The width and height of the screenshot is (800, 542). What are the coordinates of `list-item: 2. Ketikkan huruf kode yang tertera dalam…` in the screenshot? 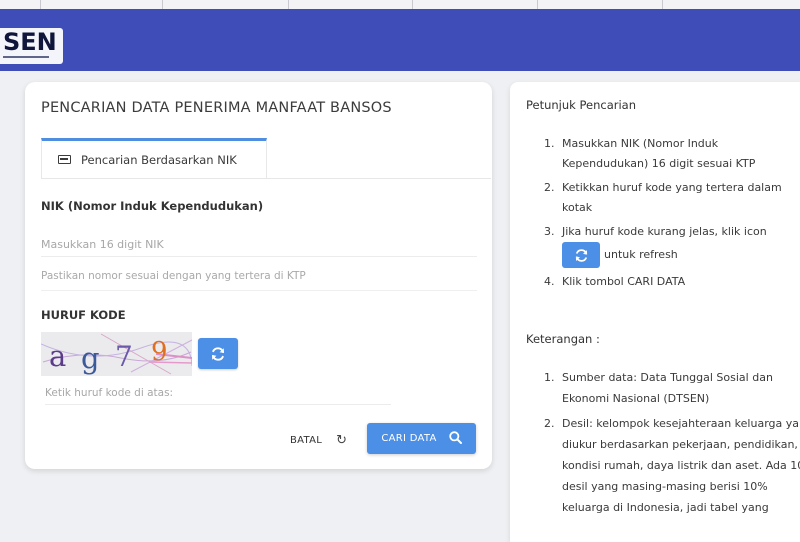 It's located at (663, 197).